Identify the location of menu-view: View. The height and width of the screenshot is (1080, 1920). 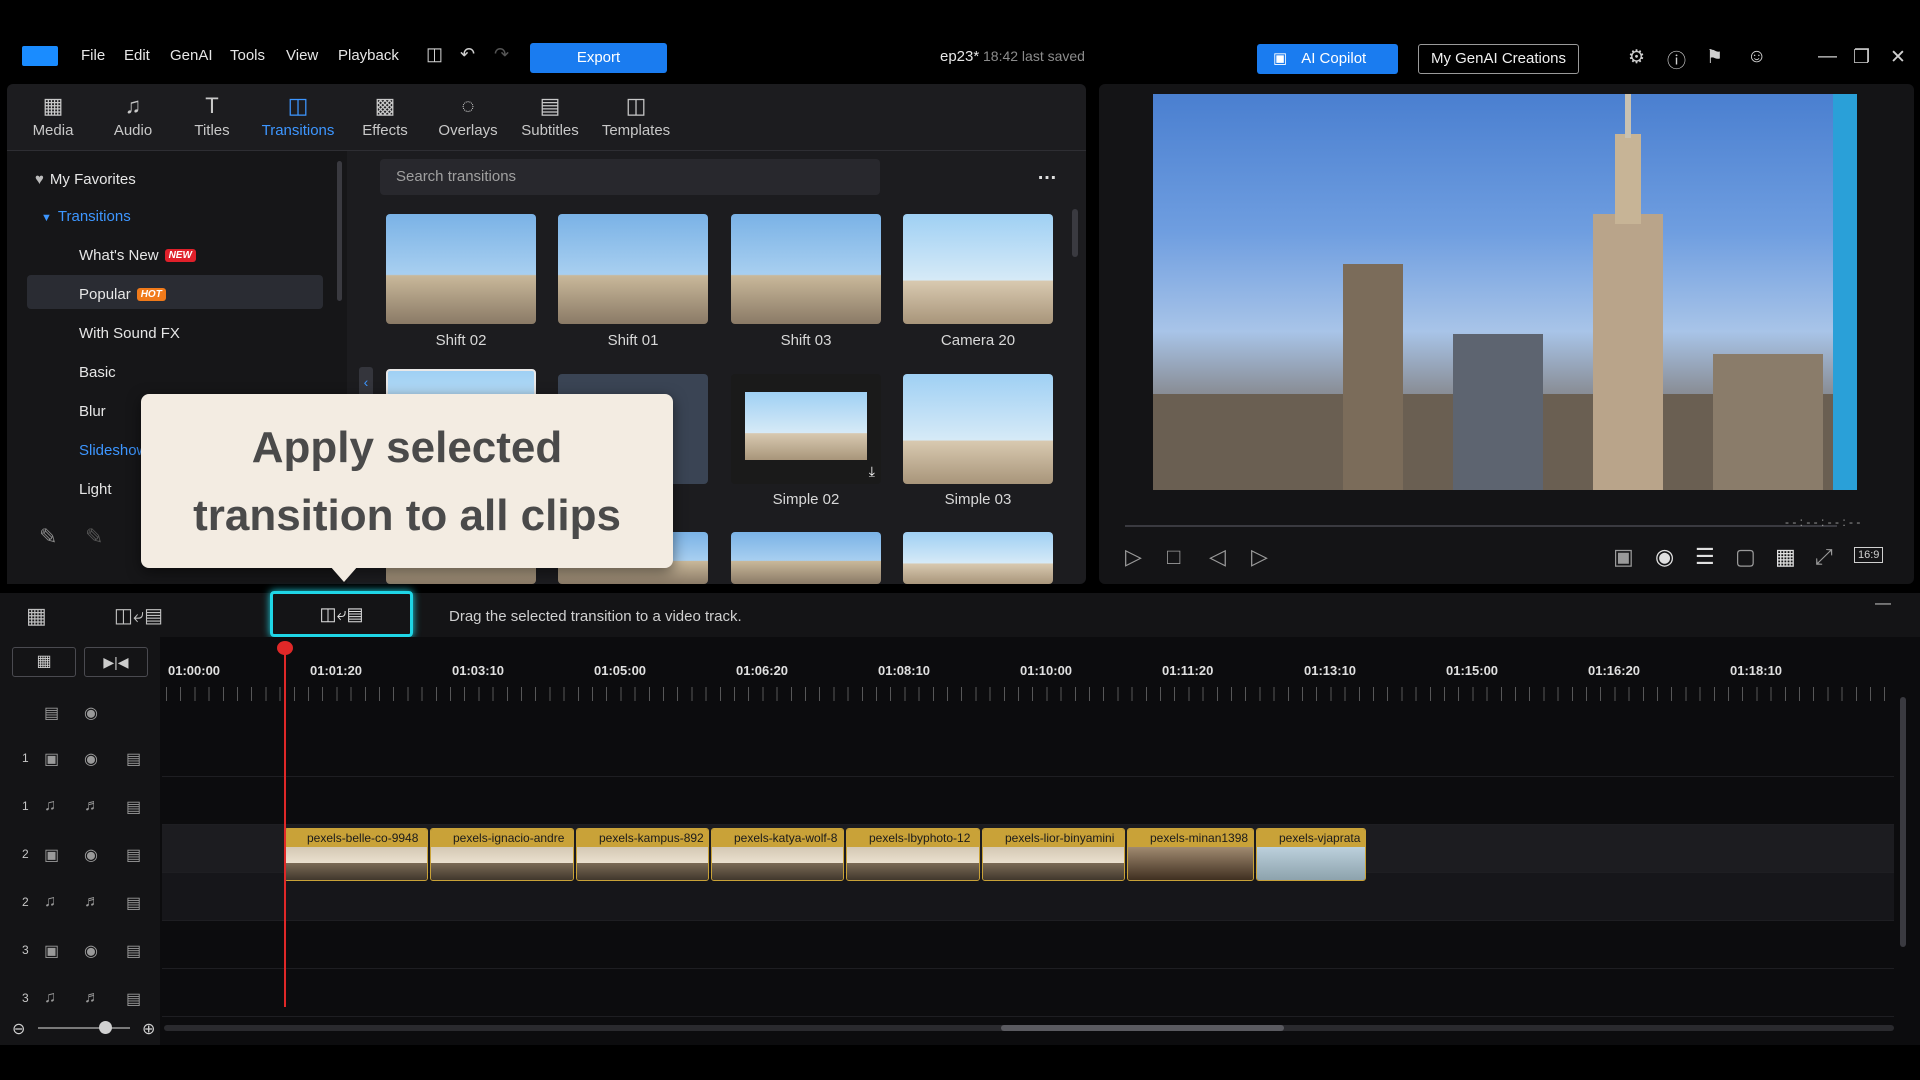
(302, 55).